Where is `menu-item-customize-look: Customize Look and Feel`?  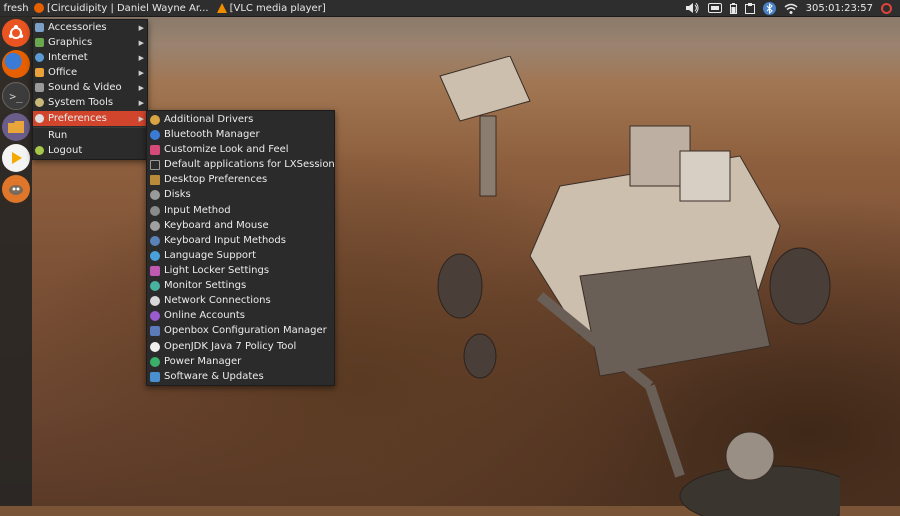
menu-item-customize-look: Customize Look and Feel is located at coordinates (240, 149).